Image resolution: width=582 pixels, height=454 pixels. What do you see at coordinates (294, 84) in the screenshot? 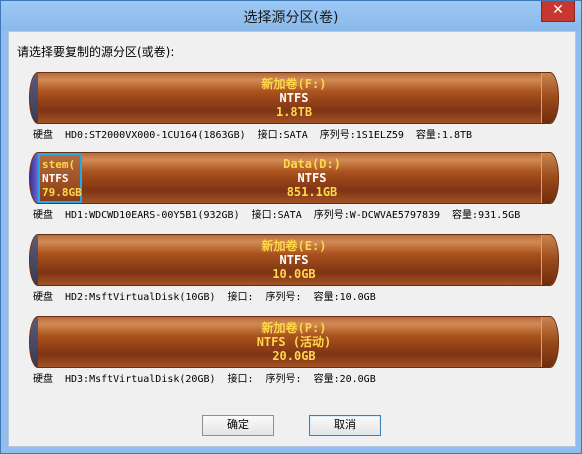
I see `partition-name: 新加卷(F:)` at bounding box center [294, 84].